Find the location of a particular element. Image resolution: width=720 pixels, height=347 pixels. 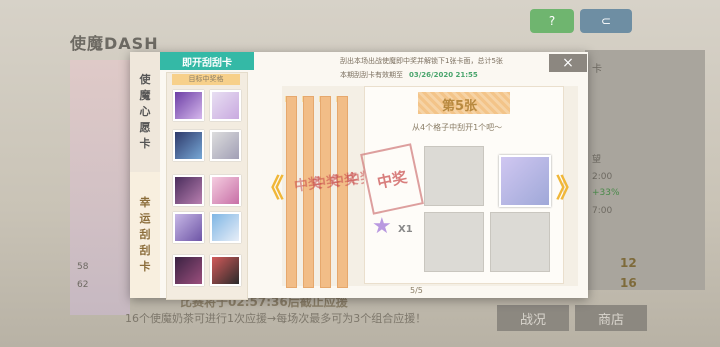

revealed-prize-avatar is located at coordinates (525, 181).